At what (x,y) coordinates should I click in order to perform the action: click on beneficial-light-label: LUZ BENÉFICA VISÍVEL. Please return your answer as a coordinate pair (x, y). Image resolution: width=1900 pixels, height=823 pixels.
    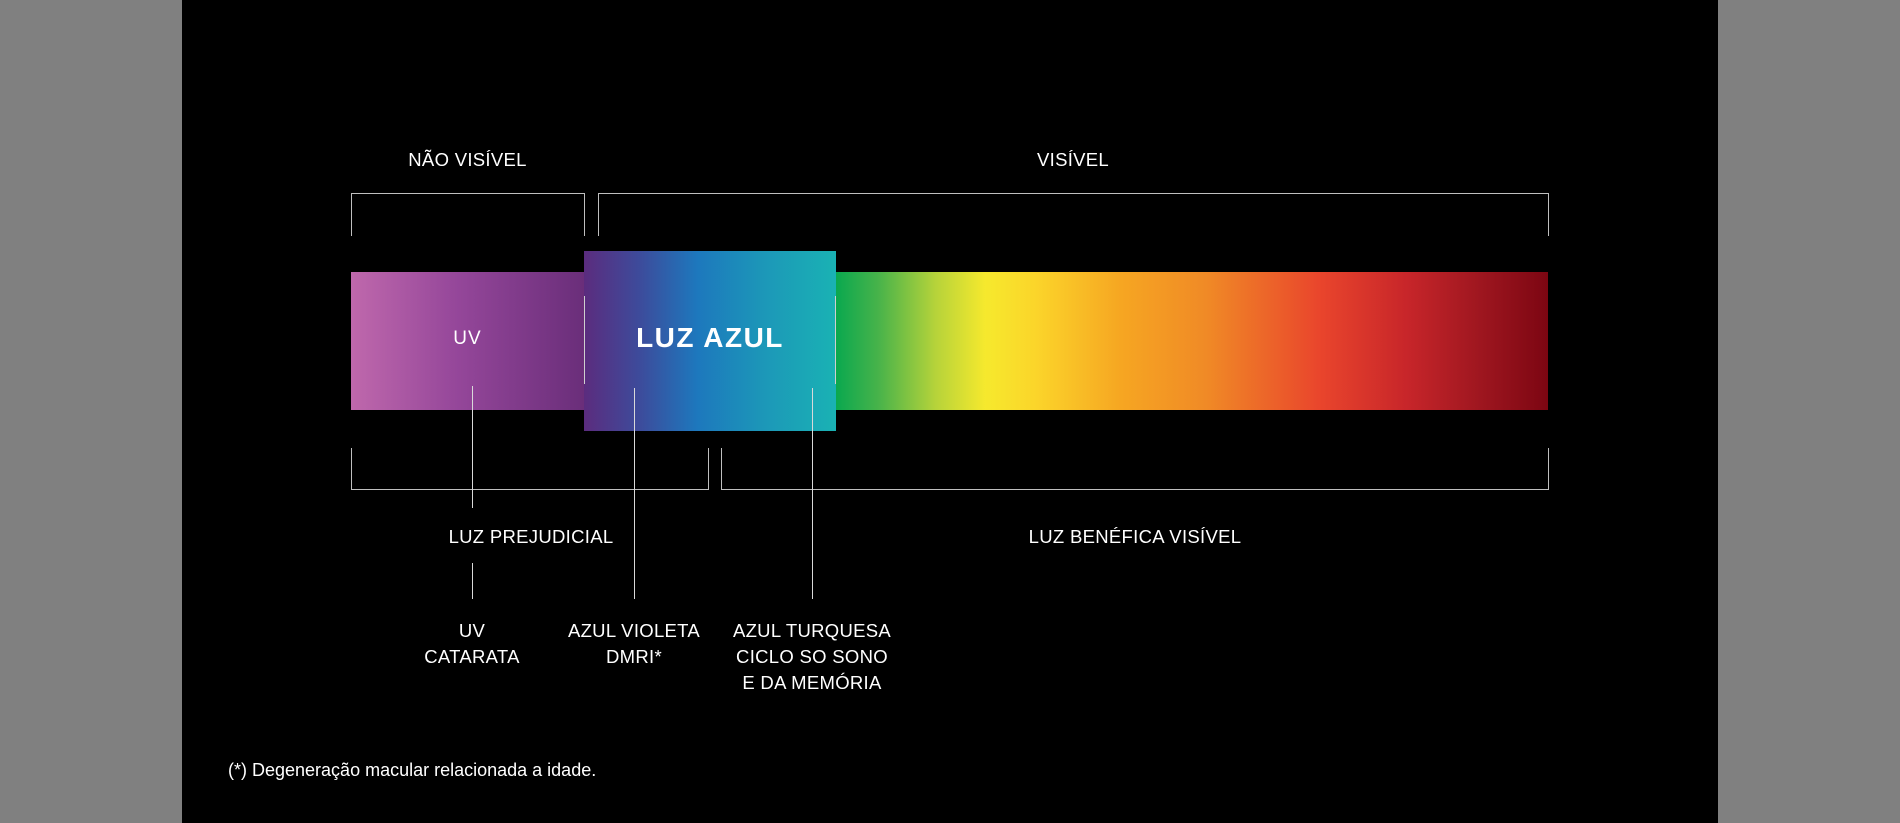
    Looking at the image, I should click on (1135, 536).